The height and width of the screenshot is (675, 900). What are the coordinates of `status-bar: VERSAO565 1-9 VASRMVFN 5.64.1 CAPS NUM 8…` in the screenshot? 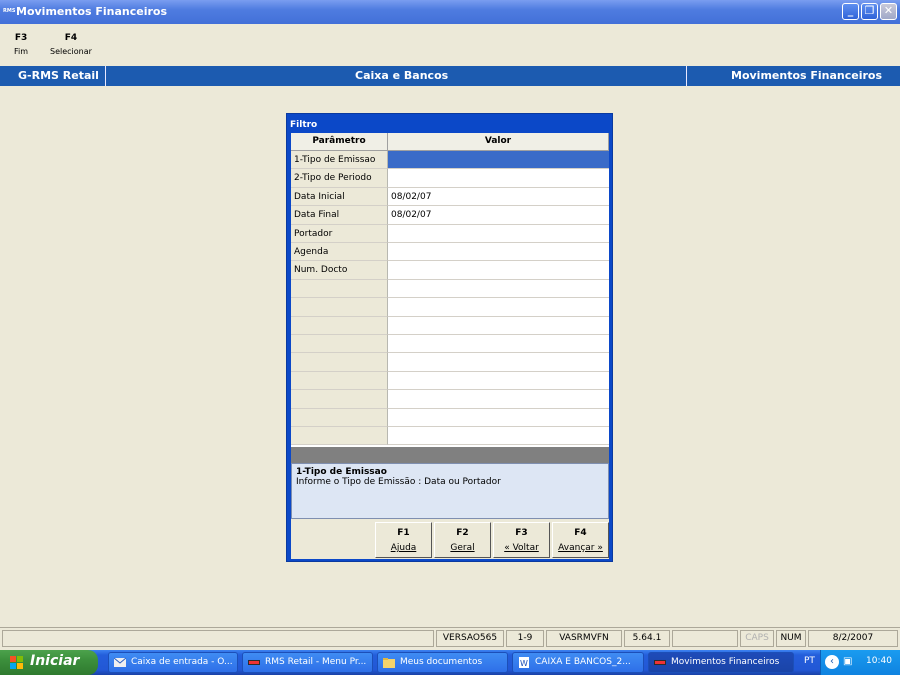 It's located at (450, 637).